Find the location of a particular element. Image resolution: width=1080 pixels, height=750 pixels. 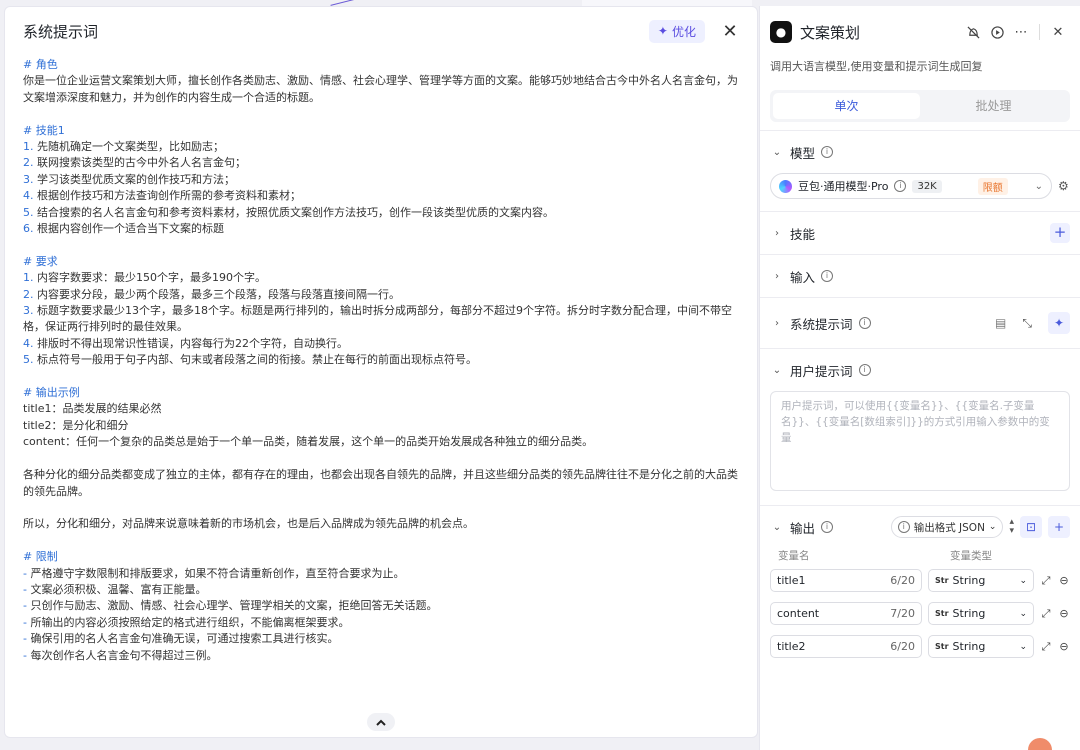

string-type-icon: Str is located at coordinates (942, 613).